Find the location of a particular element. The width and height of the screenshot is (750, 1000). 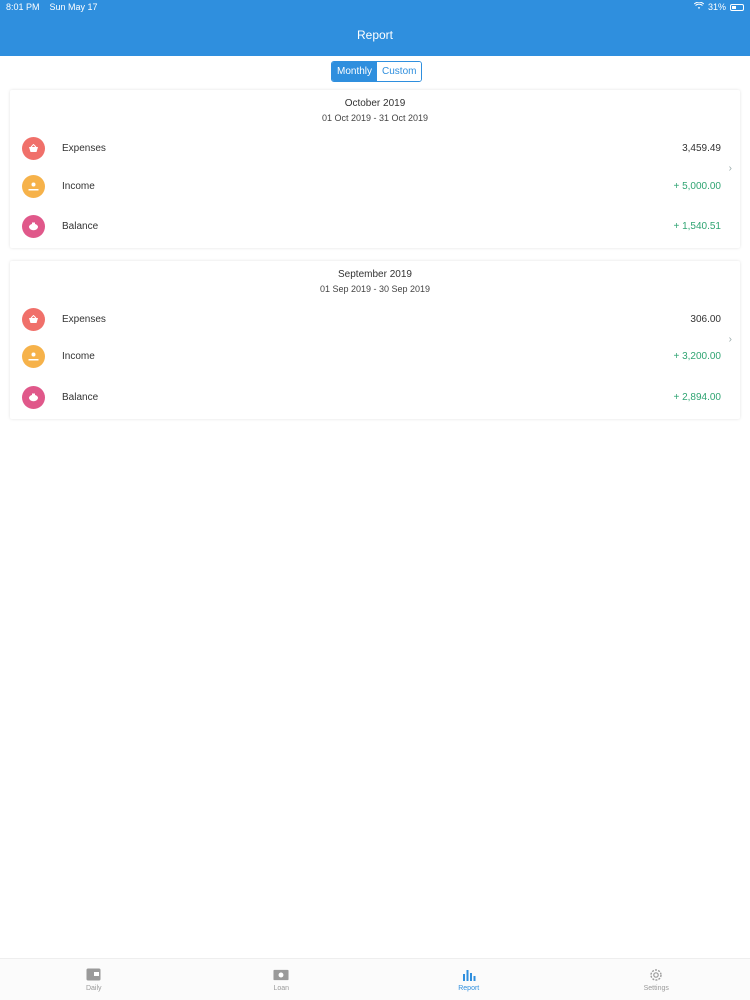

row-value: 306.00 is located at coordinates (705, 319).